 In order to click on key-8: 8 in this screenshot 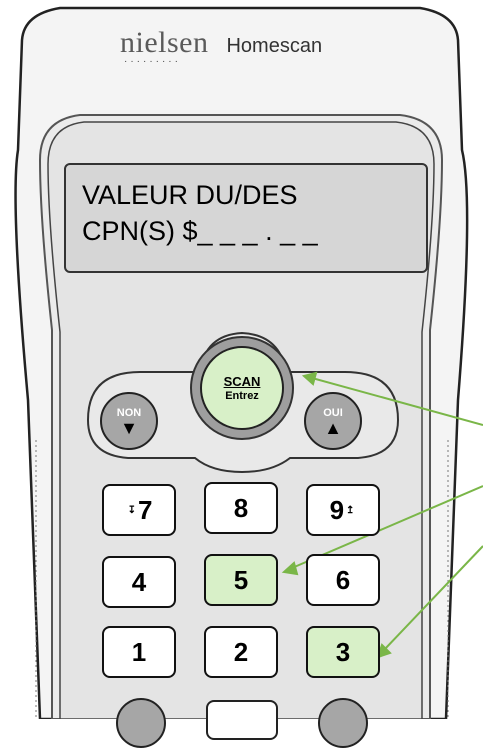, I will do `click(241, 508)`.